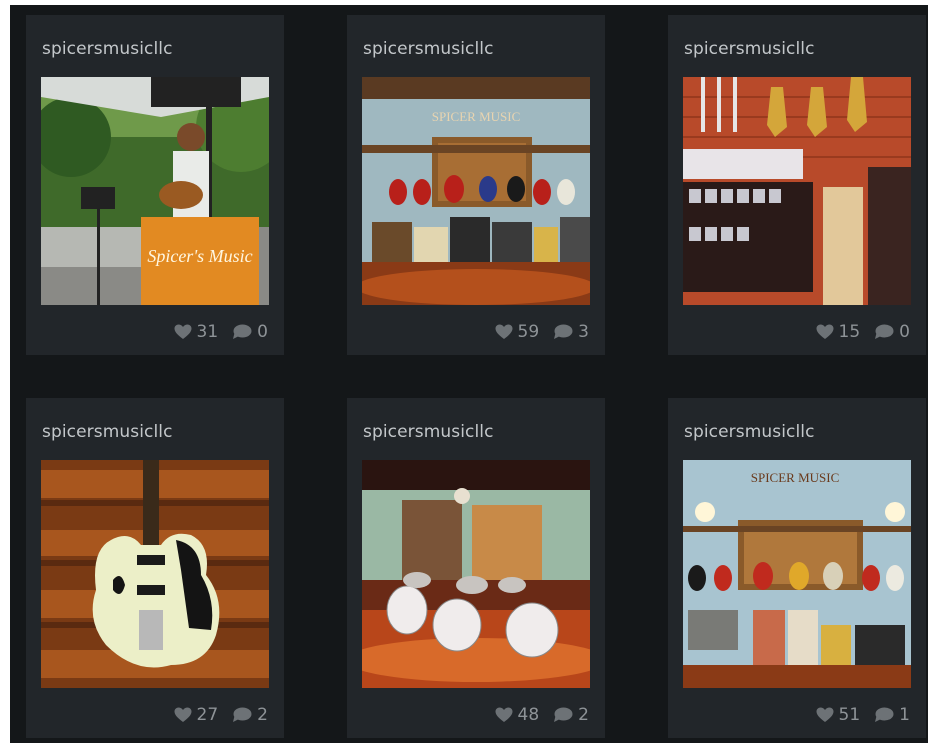  I want to click on storefront-image: SPICER MUSIC, so click(797, 574).